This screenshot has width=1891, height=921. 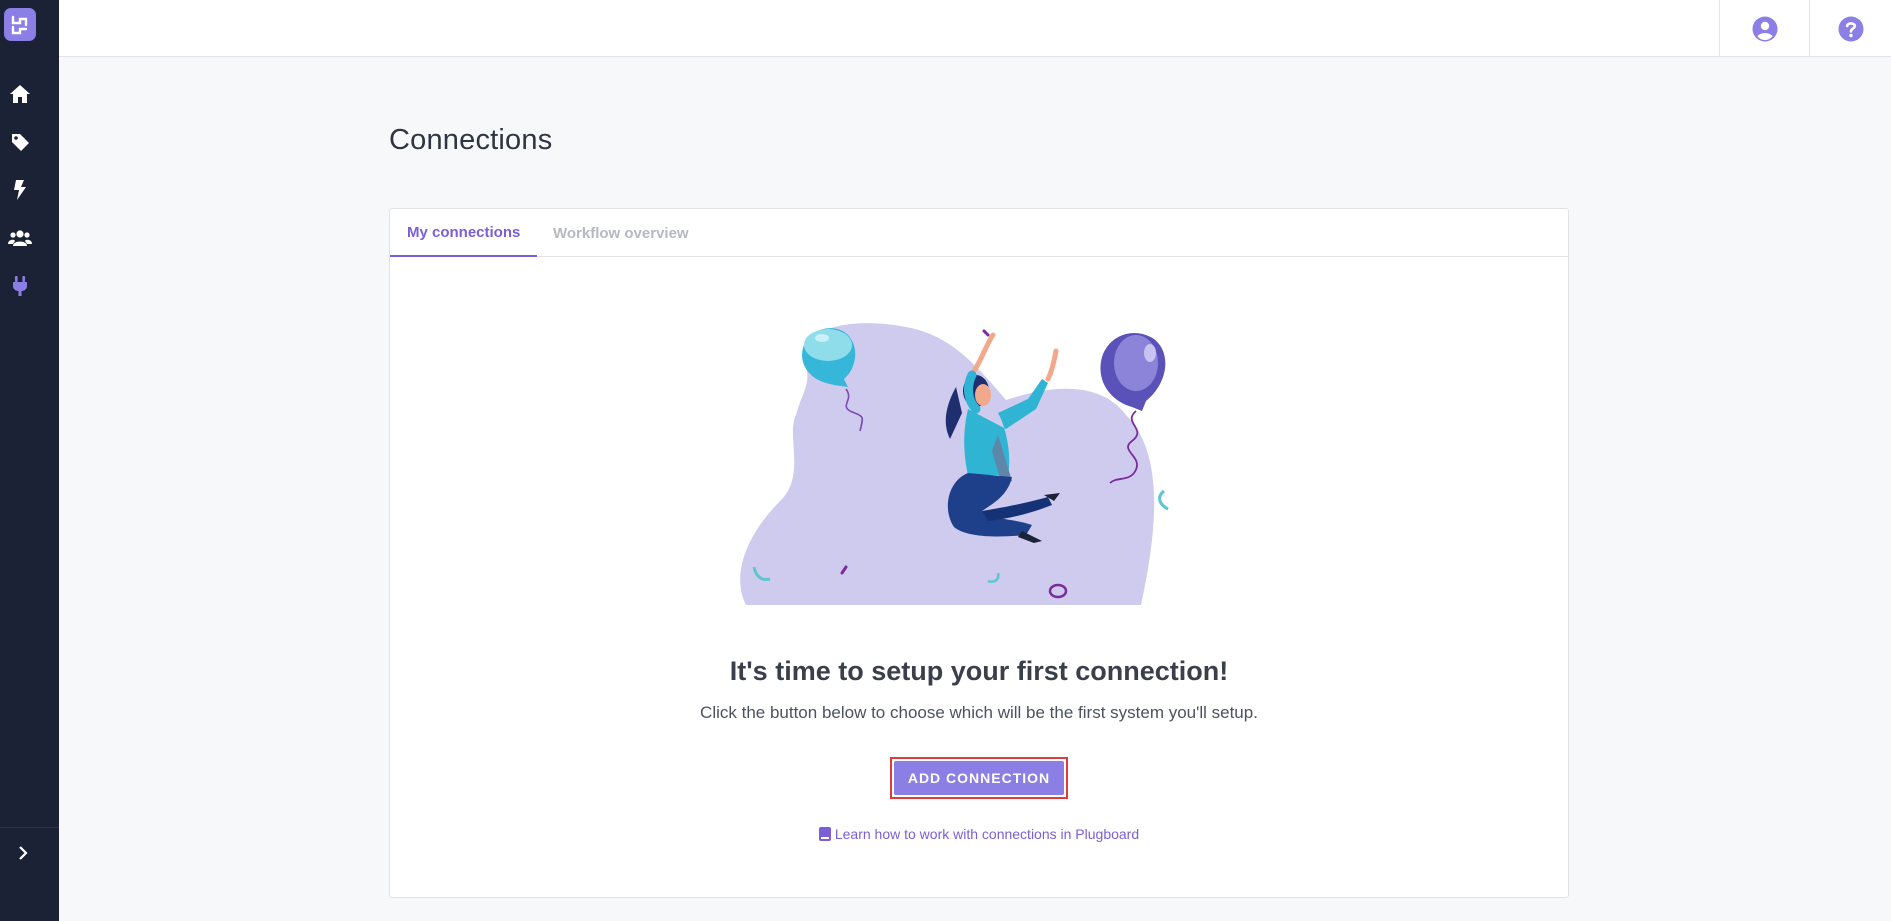 What do you see at coordinates (464, 233) in the screenshot?
I see `tab-my-connections: My connections` at bounding box center [464, 233].